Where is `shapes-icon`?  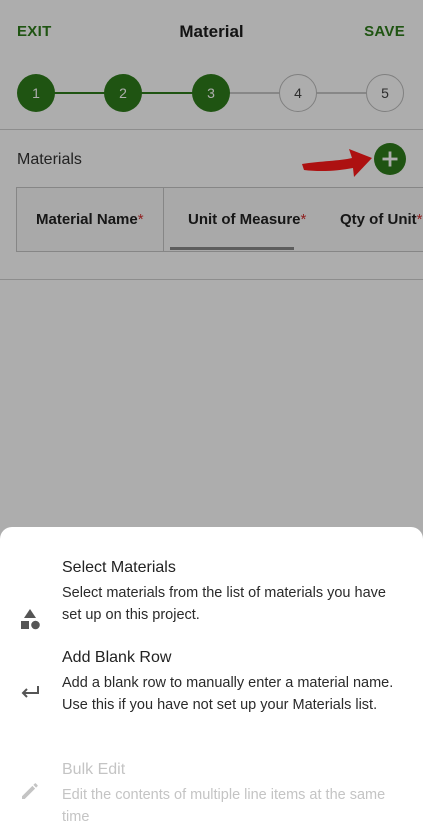 shapes-icon is located at coordinates (30, 619).